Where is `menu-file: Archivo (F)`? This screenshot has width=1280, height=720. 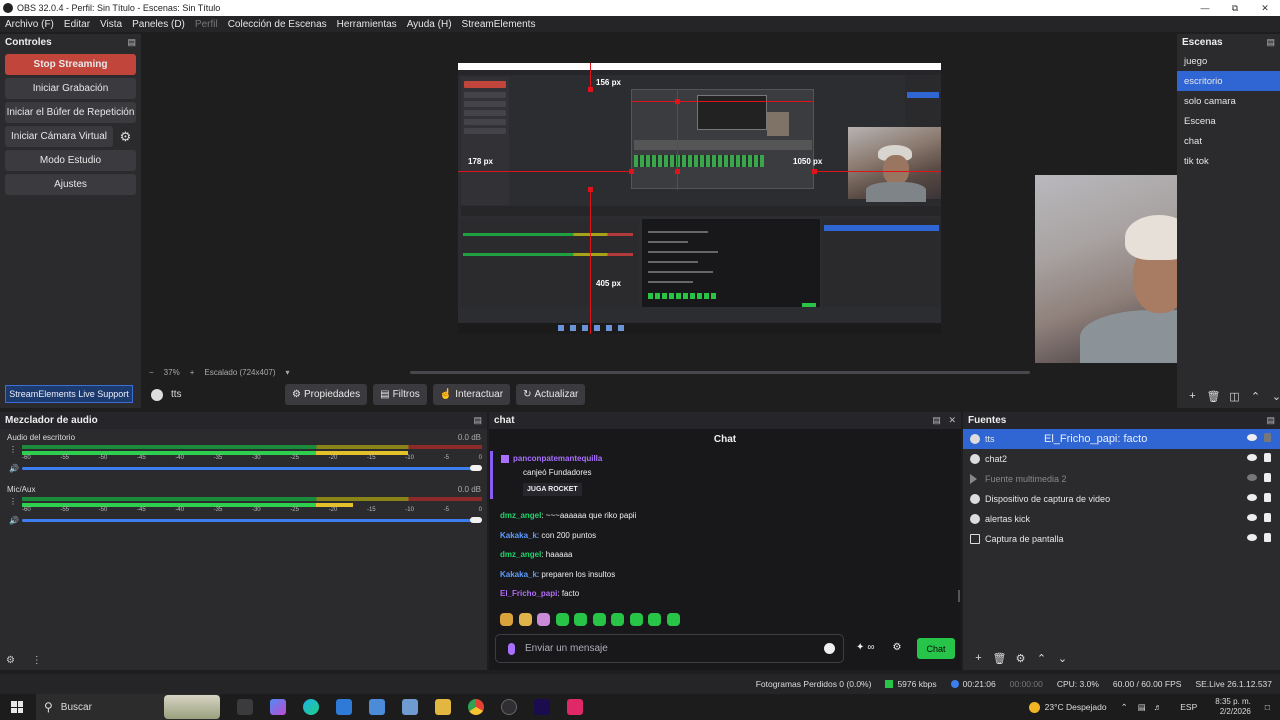
menu-file: Archivo (F) is located at coordinates (29, 24).